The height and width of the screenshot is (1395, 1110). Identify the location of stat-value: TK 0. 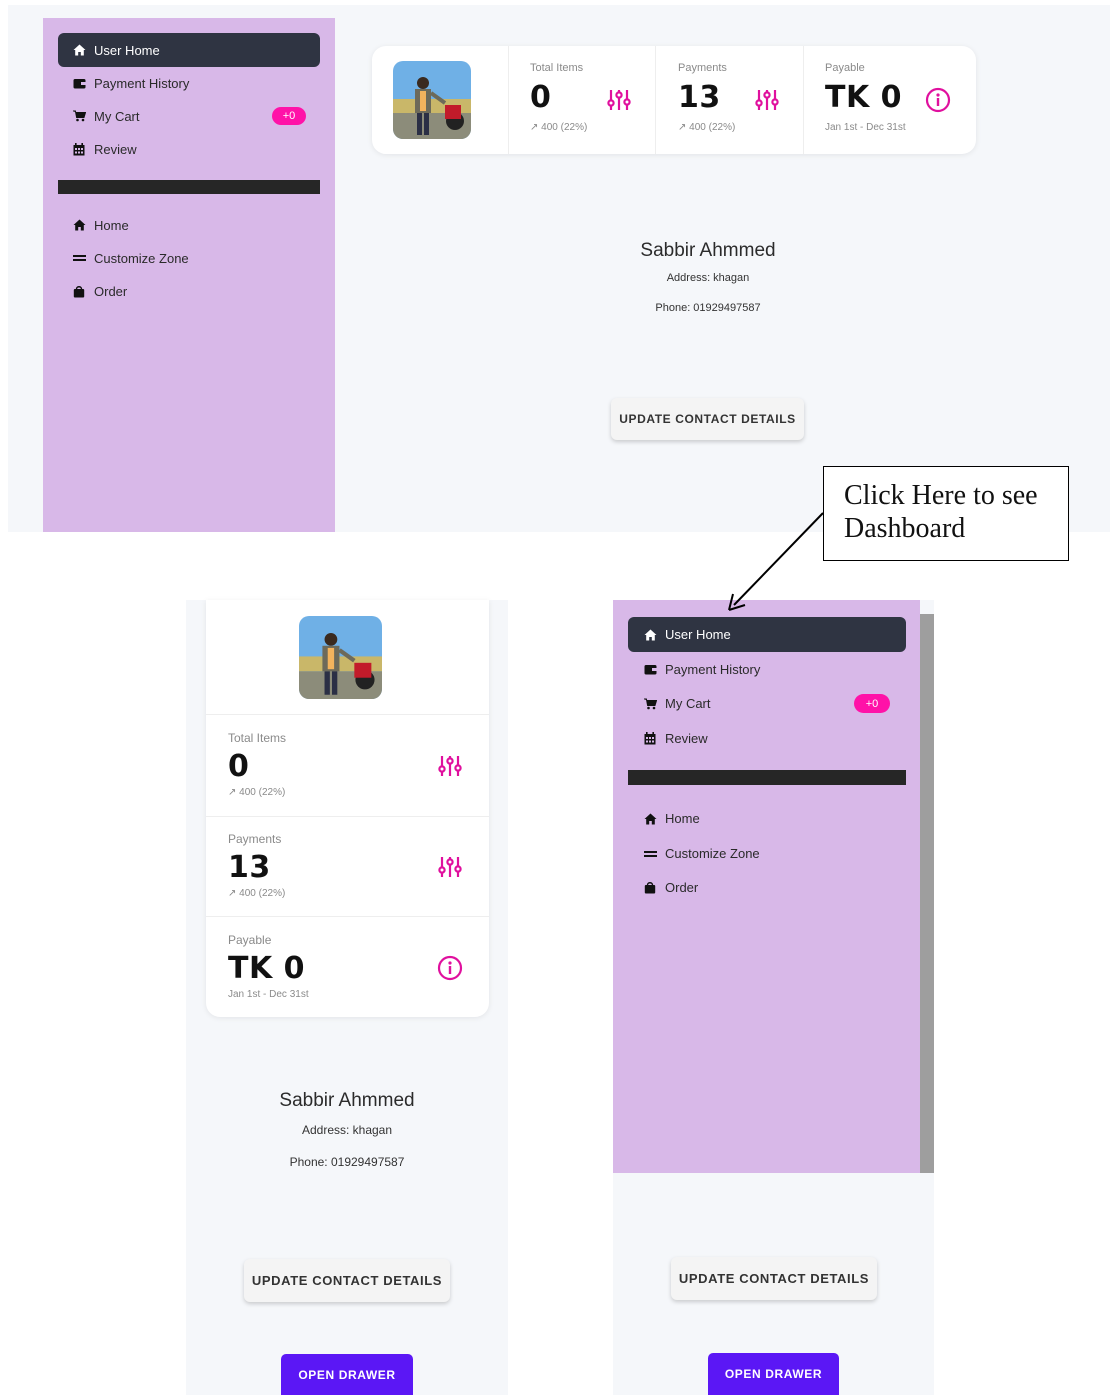
(864, 97).